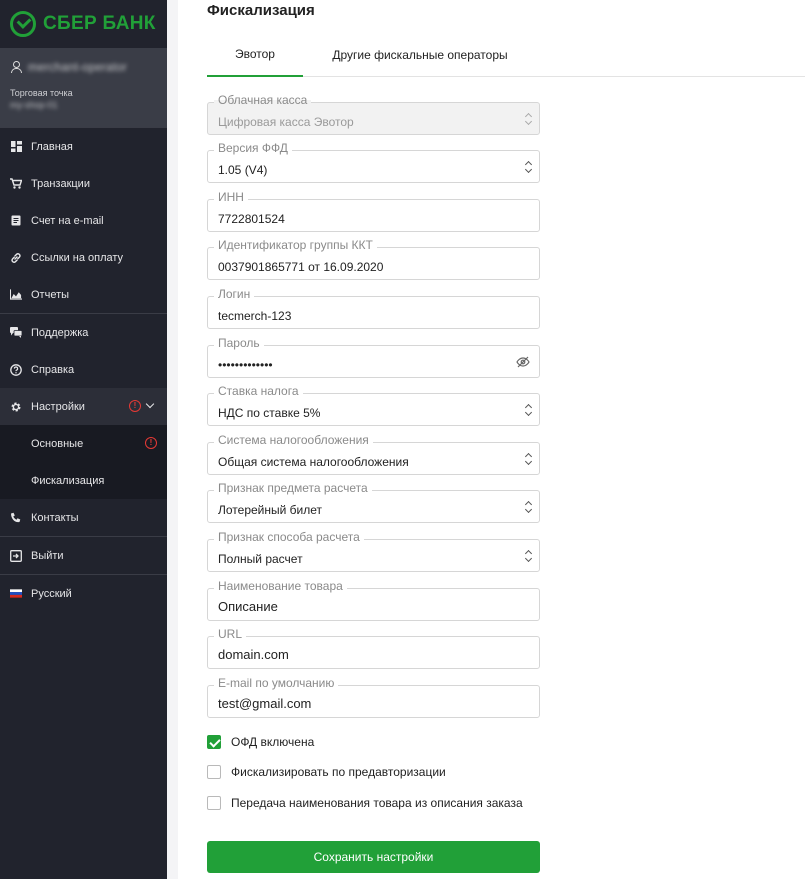 This screenshot has width=805, height=879. Describe the element at coordinates (373, 114) in the screenshot. I see `cloud-kassa-select: Облачная касса Цифровая касса Эвотор` at that location.